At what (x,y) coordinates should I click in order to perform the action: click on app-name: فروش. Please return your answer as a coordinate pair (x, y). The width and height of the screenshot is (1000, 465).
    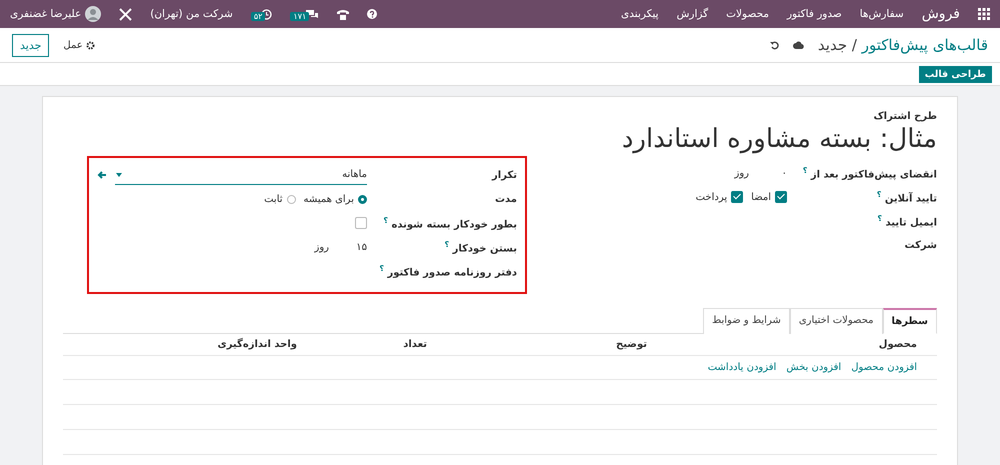
    Looking at the image, I should click on (941, 14).